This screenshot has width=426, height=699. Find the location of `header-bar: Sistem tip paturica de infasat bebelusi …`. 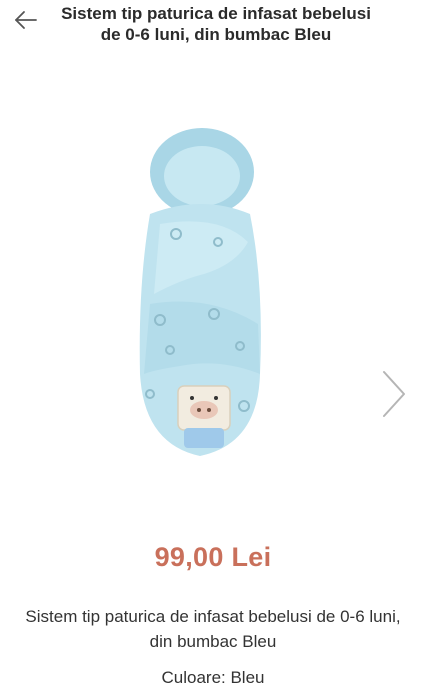

header-bar: Sistem tip paturica de infasat bebelusi … is located at coordinates (213, 36).